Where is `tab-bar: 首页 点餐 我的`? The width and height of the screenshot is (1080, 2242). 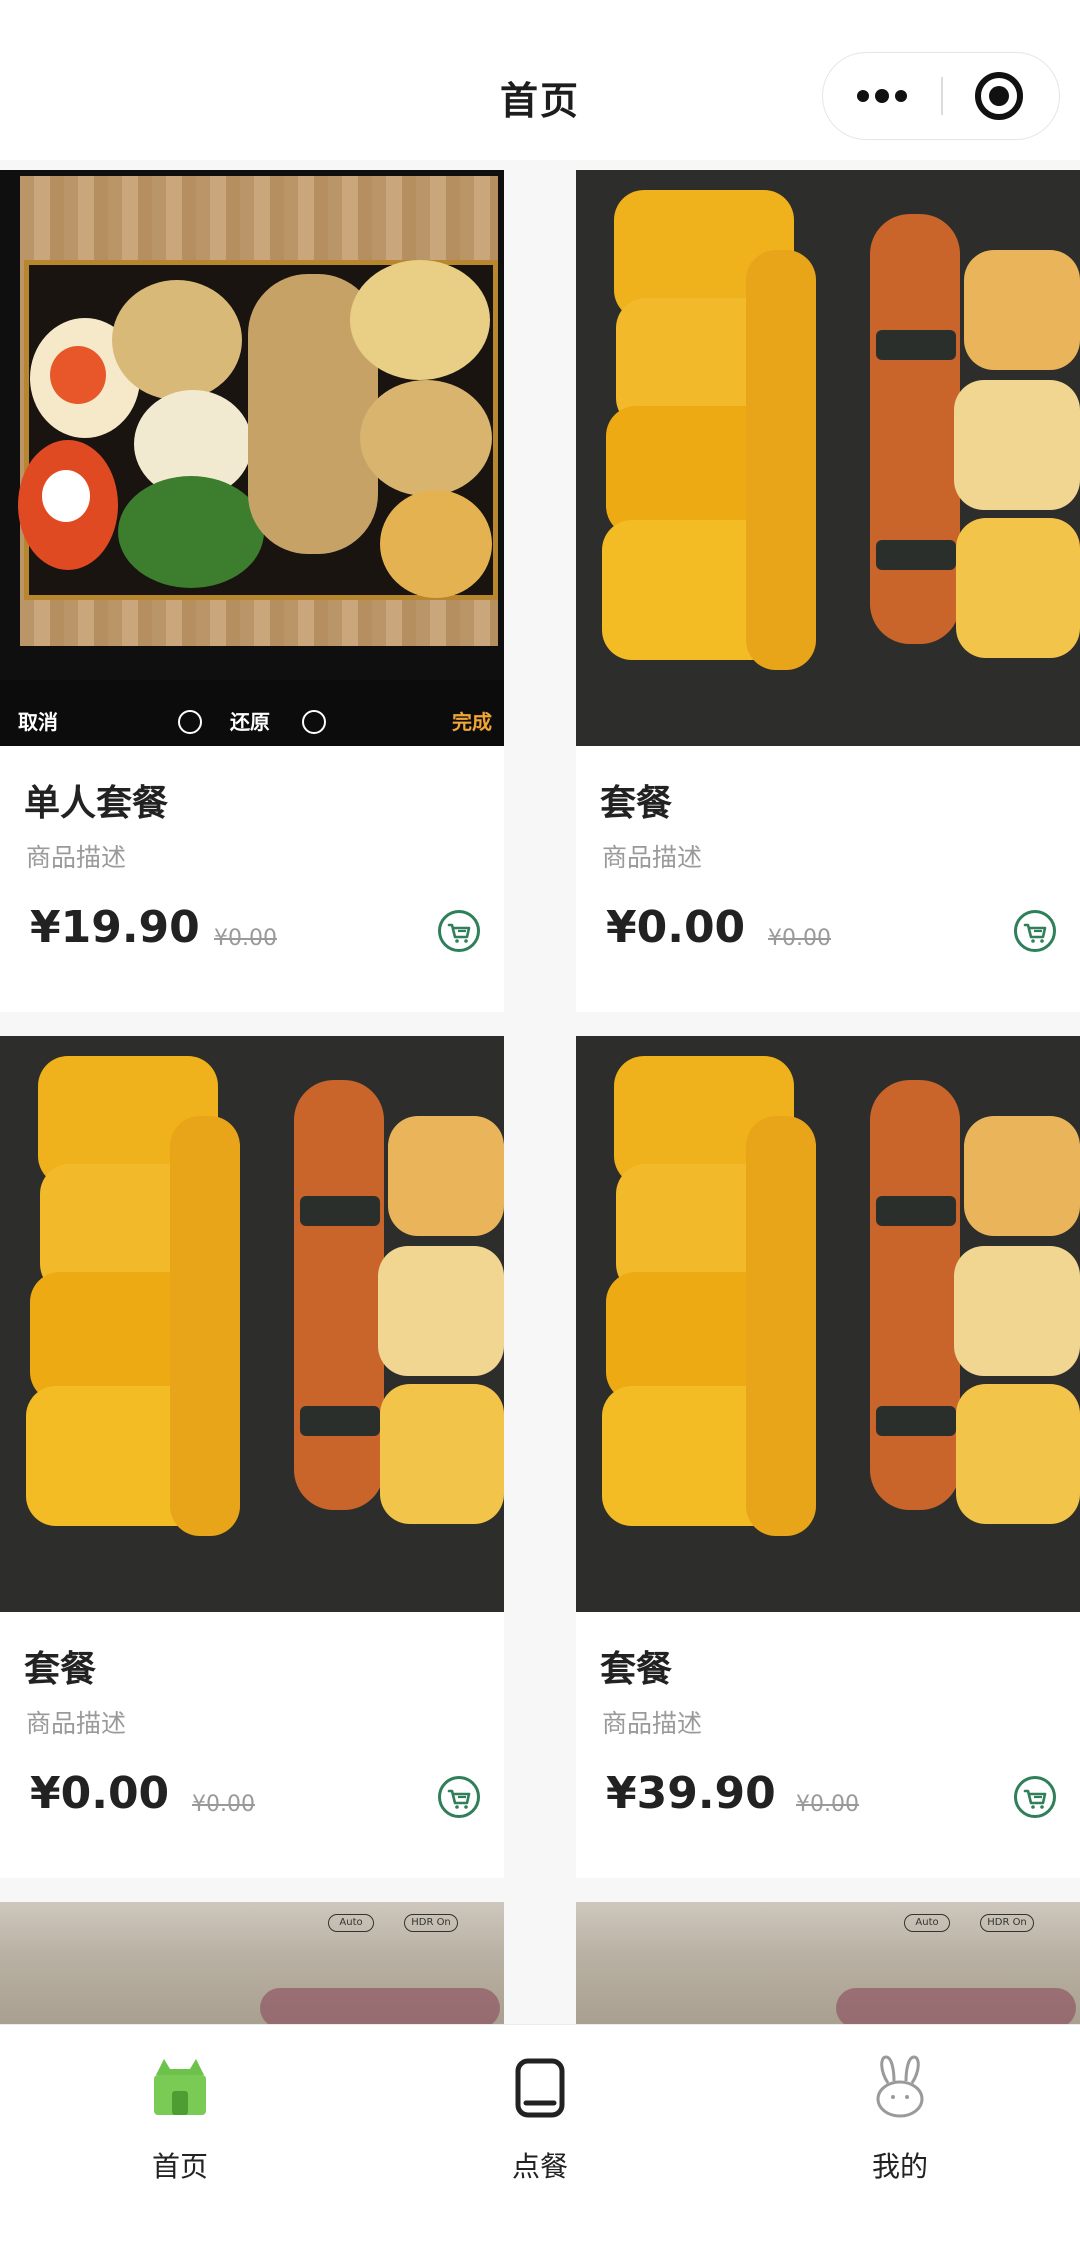
tab-bar: 首页 点餐 我的 is located at coordinates (540, 2133).